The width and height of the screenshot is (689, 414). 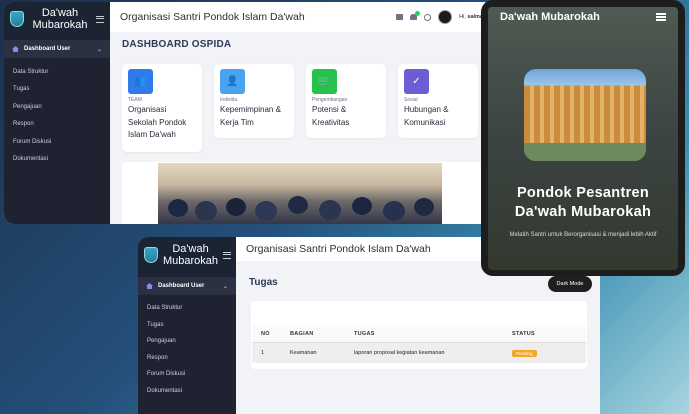 I want to click on hero-title: Pondok Pesantren Da'wah Mubarokah, so click(x=583, y=202).